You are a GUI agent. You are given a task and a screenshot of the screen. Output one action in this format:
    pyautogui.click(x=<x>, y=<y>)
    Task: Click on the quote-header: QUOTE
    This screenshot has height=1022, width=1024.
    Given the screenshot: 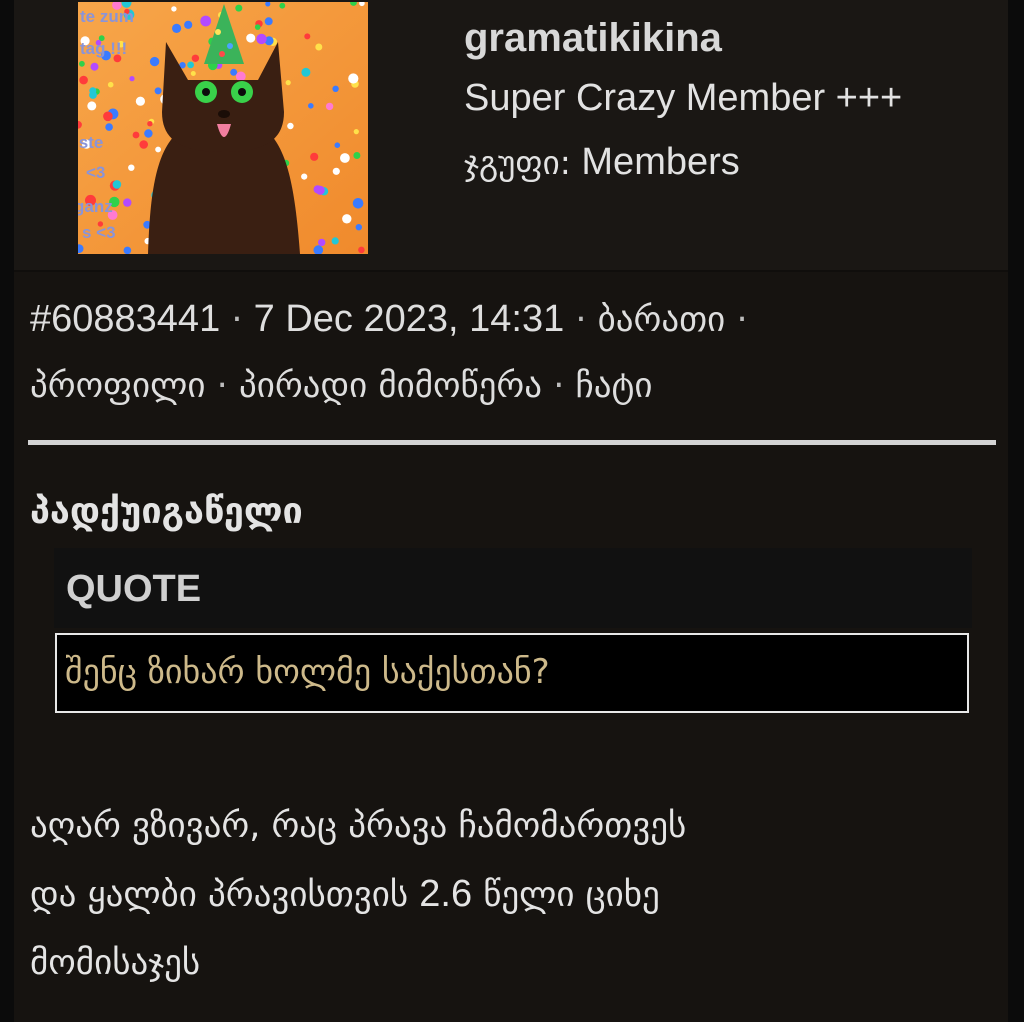 What is the action you would take?
    pyautogui.click(x=513, y=588)
    